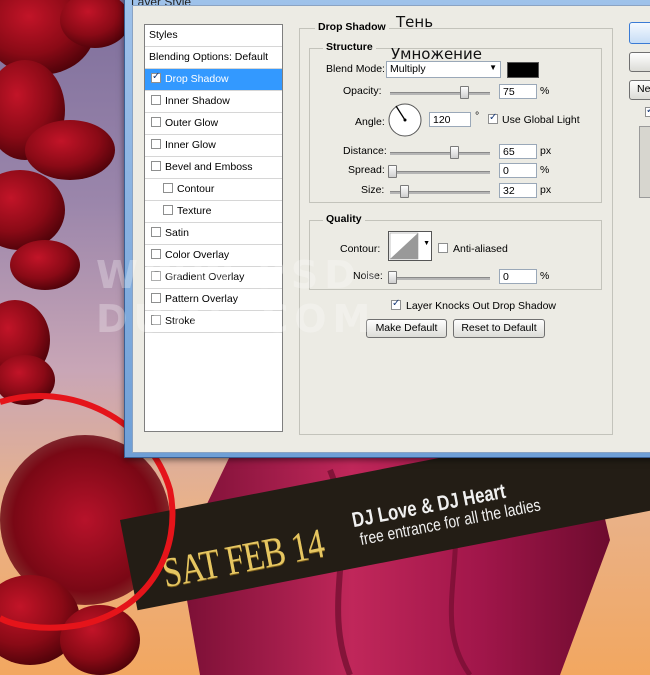 The height and width of the screenshot is (675, 650). I want to click on angle-unit: °, so click(477, 116).